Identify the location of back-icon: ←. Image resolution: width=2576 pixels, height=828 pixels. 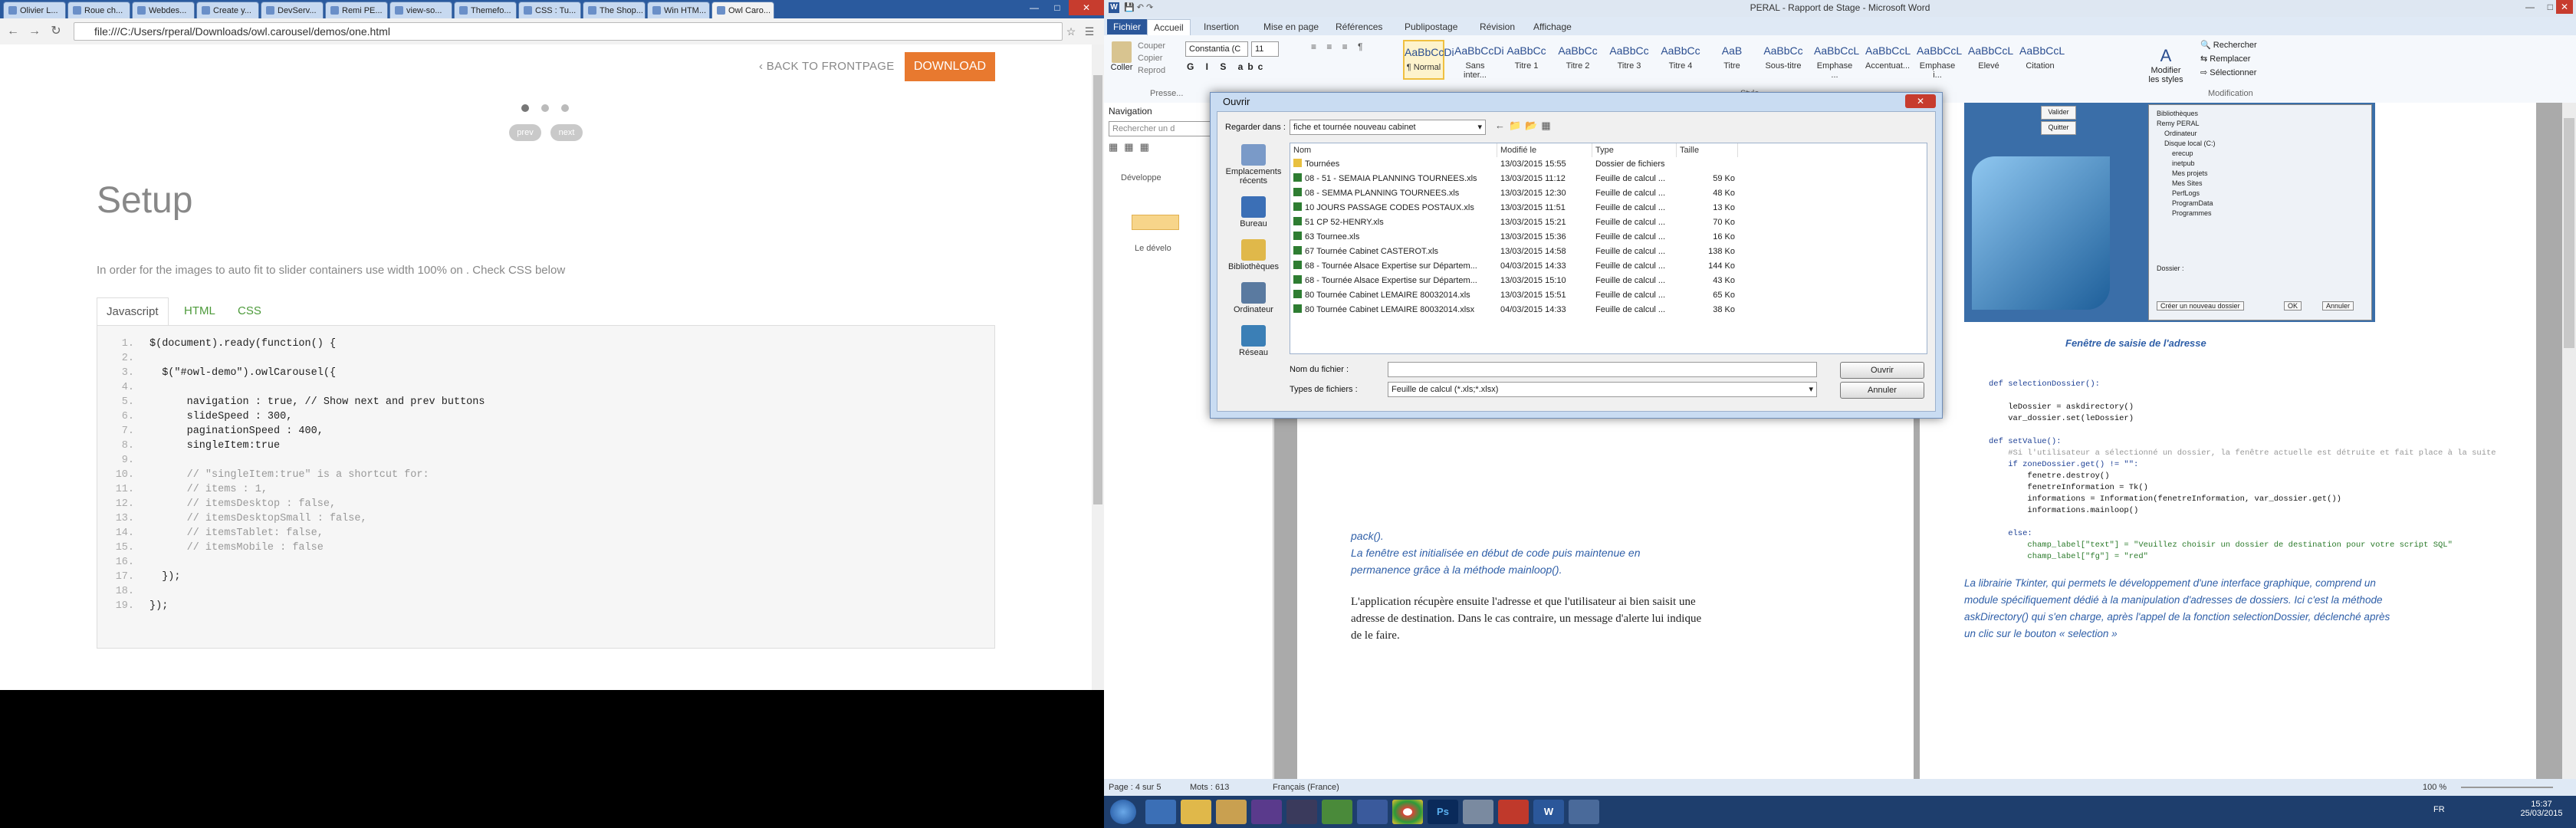
(13, 32).